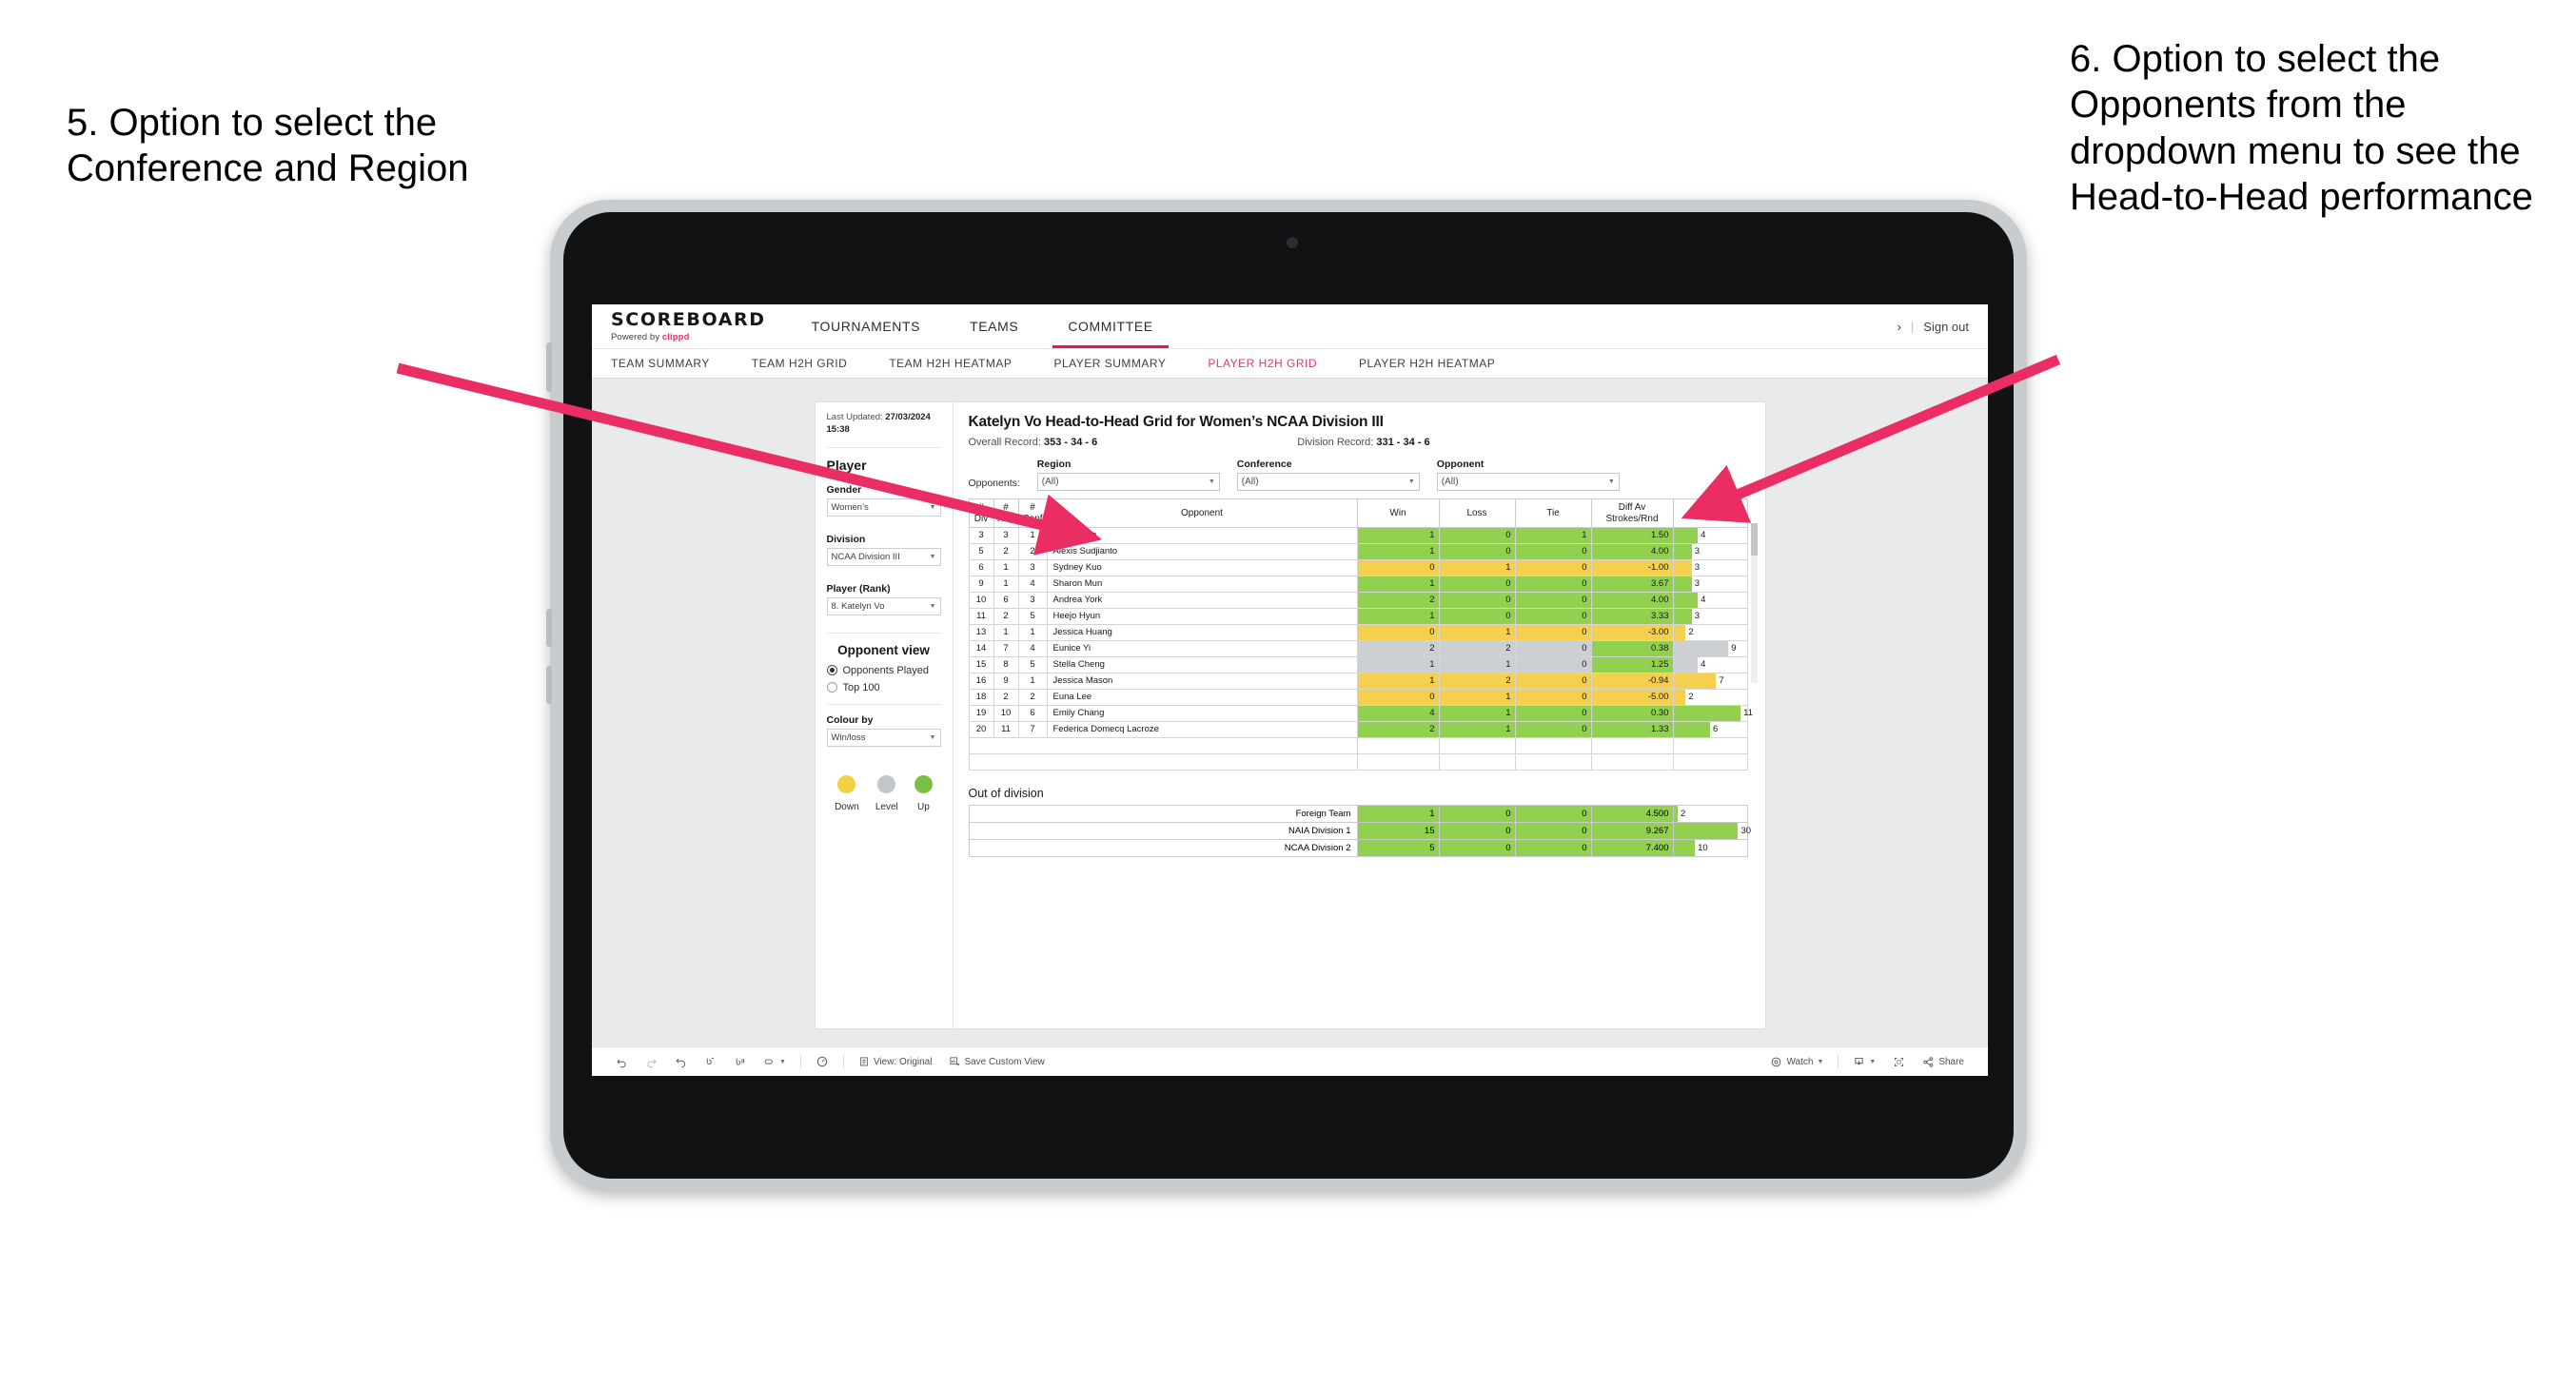  What do you see at coordinates (1358, 567) in the screenshot?
I see `table-row: 6 1 3 Sydney Kuo 0 1 0 -1.00 3` at bounding box center [1358, 567].